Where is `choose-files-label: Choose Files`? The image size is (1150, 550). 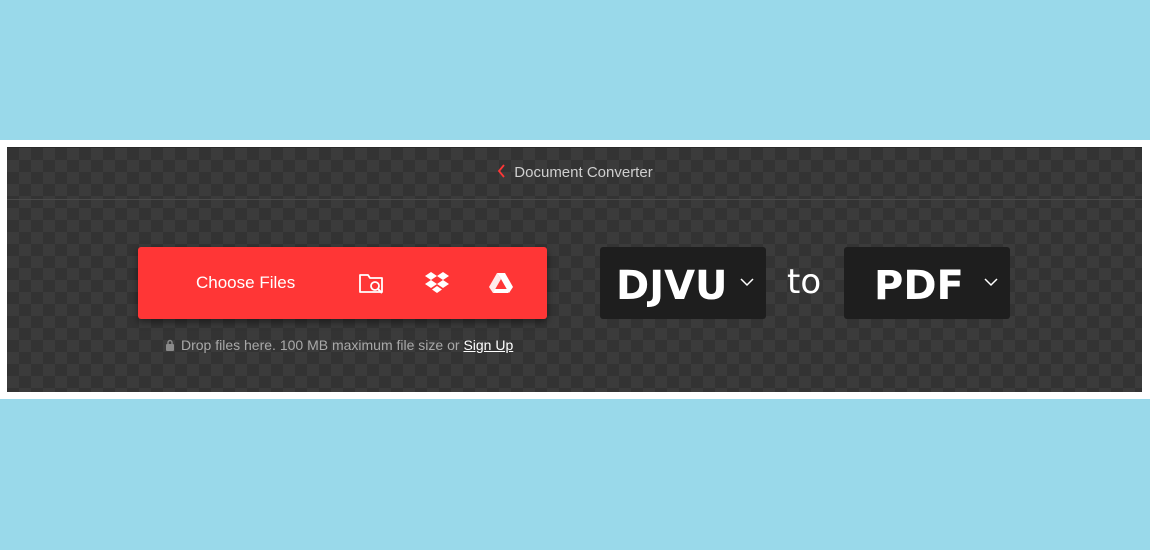
choose-files-label: Choose Files is located at coordinates (246, 282).